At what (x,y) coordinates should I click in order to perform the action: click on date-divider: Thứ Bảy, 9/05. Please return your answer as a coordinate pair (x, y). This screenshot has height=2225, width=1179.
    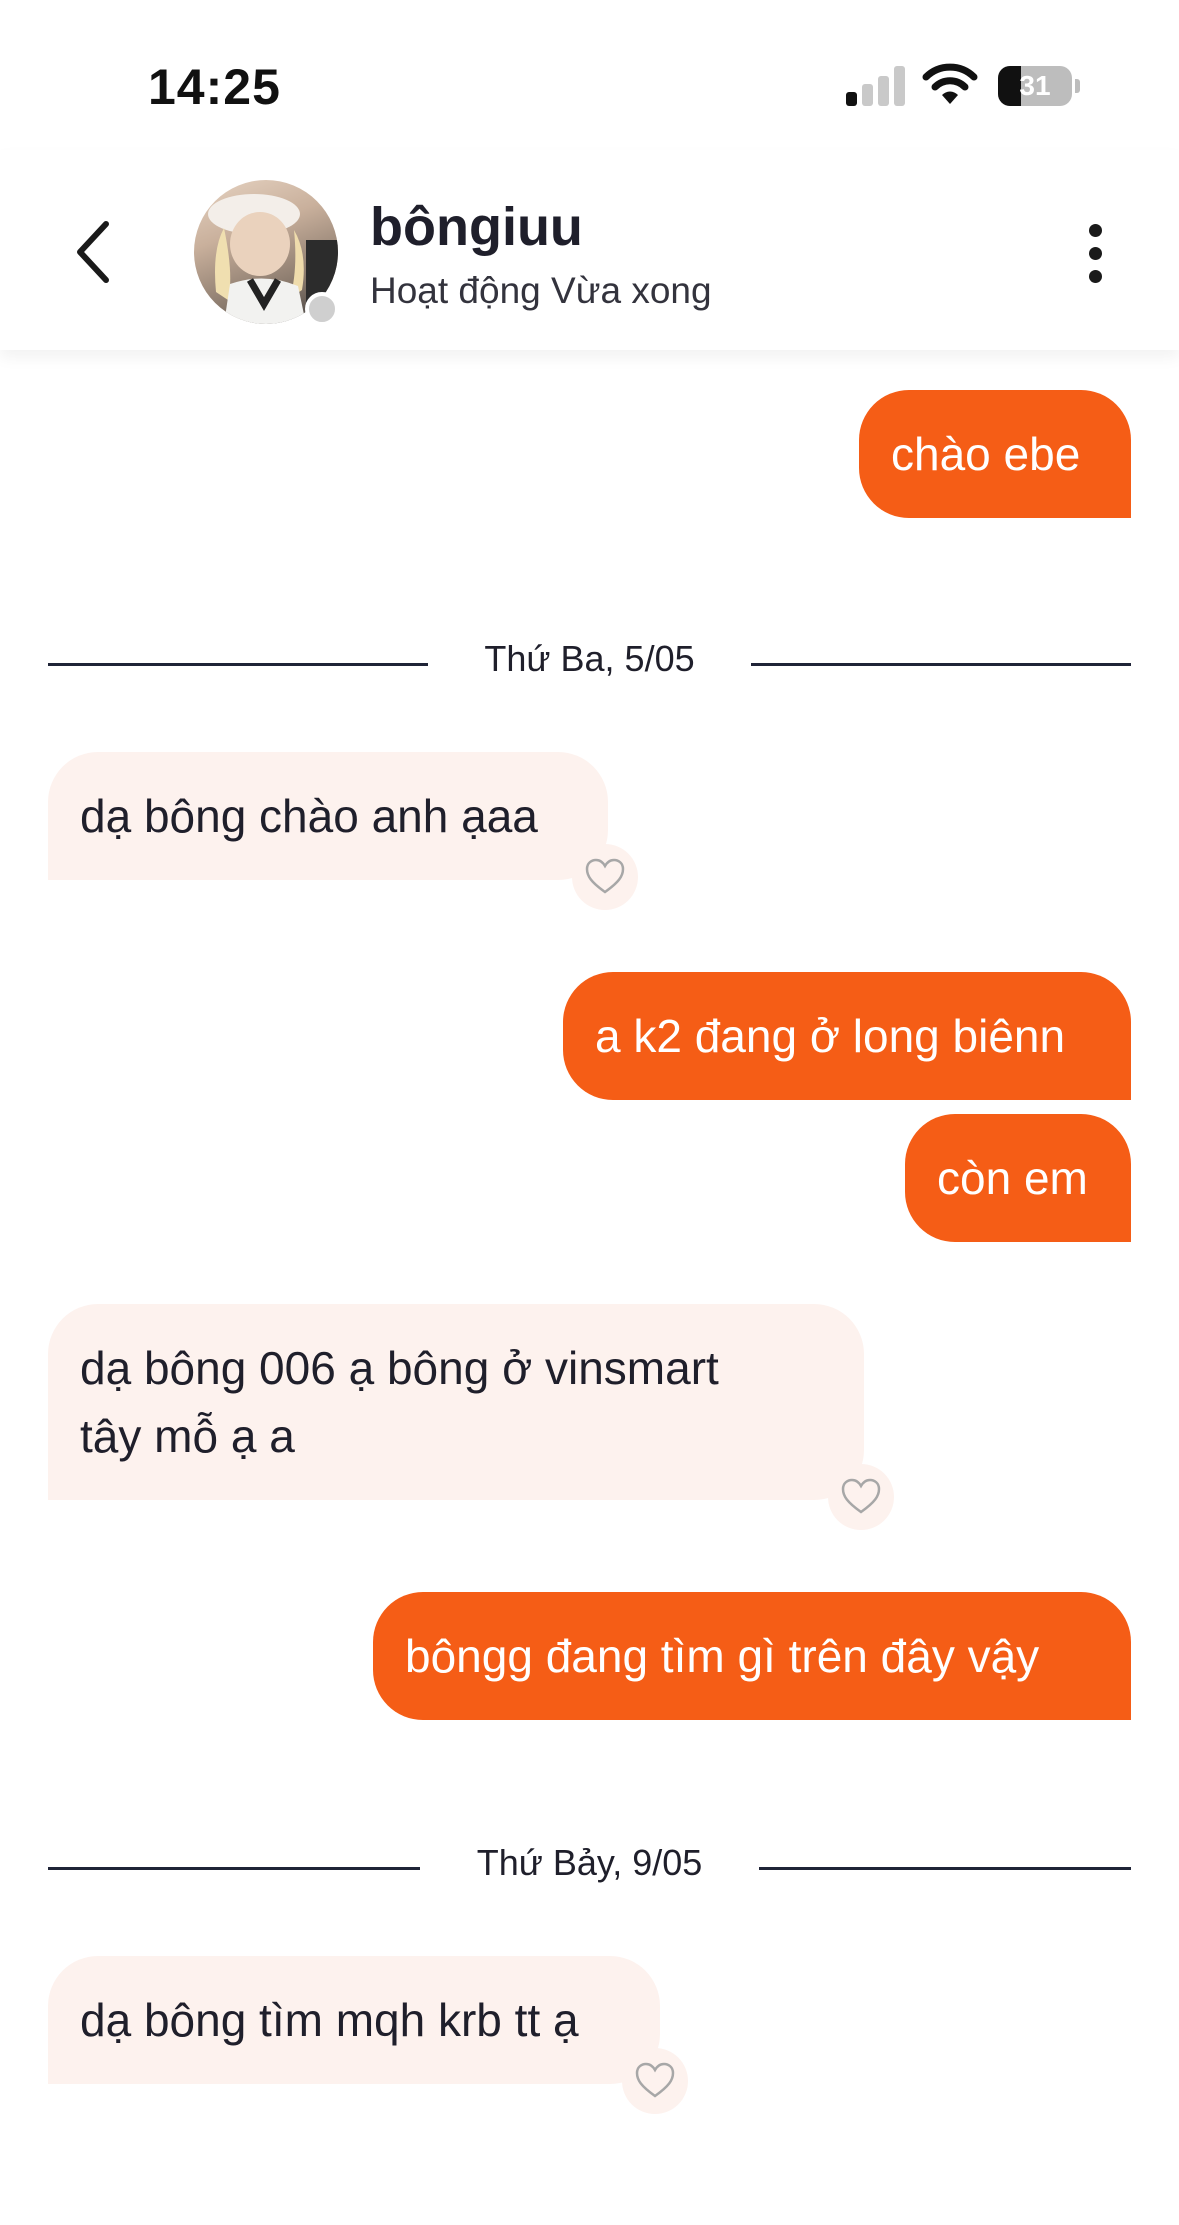
    Looking at the image, I should click on (589, 1868).